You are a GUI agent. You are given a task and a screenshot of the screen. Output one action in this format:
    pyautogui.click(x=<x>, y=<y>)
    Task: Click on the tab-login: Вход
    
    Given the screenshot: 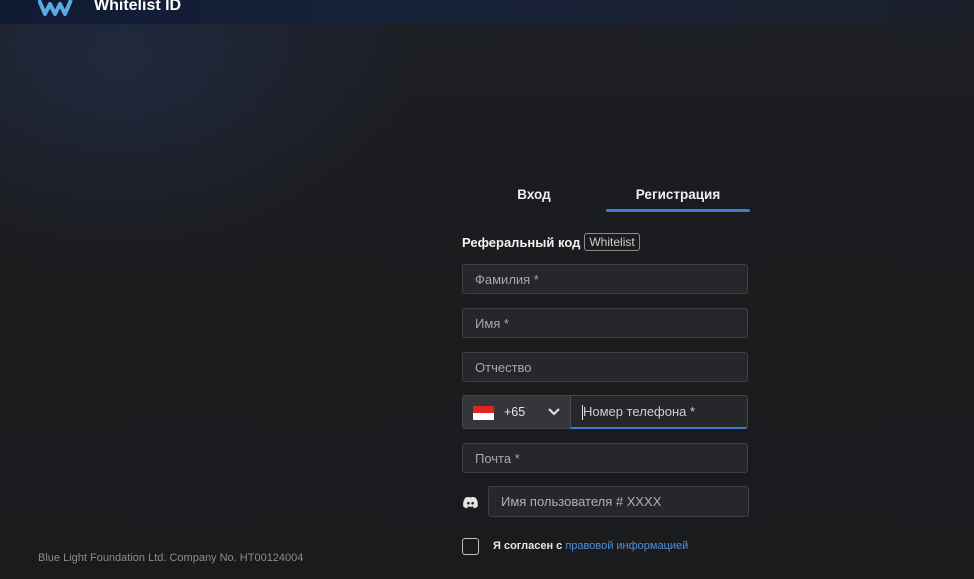 What is the action you would take?
    pyautogui.click(x=534, y=195)
    